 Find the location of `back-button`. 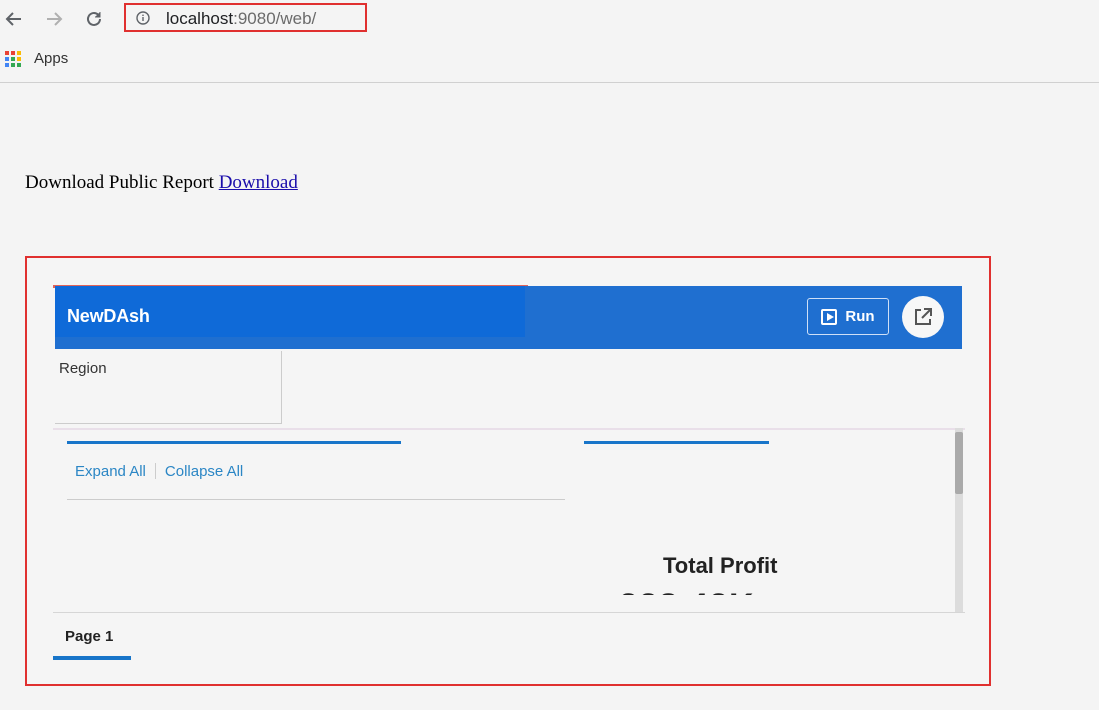

back-button is located at coordinates (14, 19).